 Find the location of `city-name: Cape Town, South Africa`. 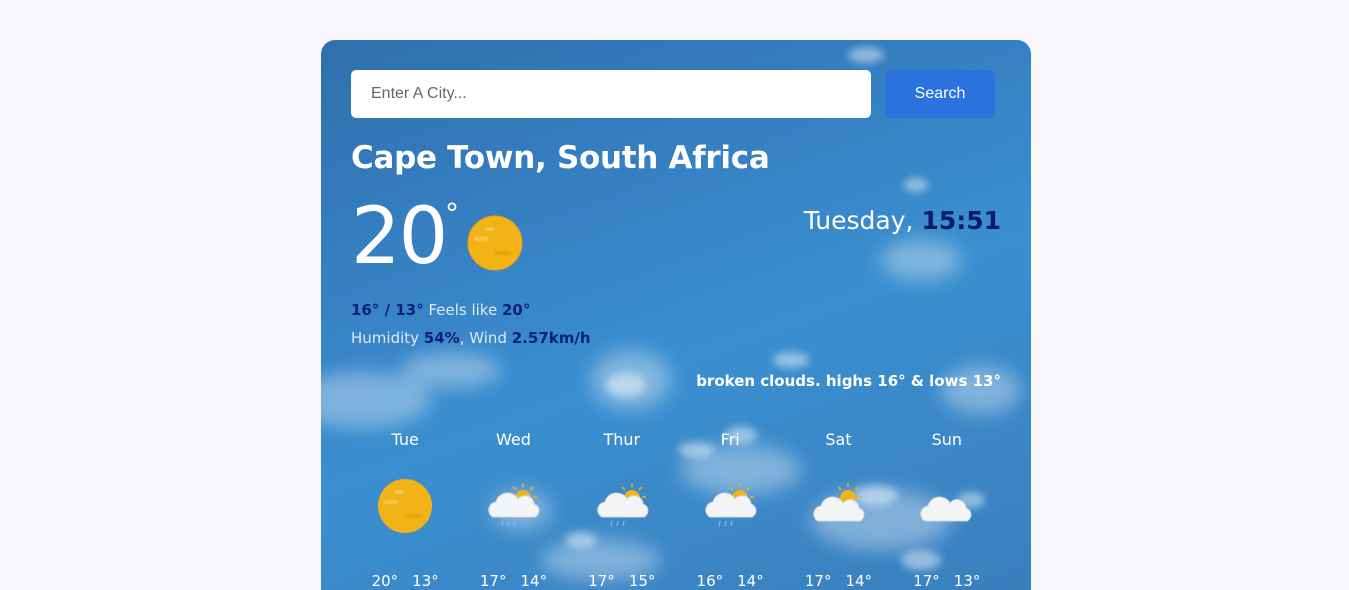

city-name: Cape Town, South Africa is located at coordinates (560, 158).